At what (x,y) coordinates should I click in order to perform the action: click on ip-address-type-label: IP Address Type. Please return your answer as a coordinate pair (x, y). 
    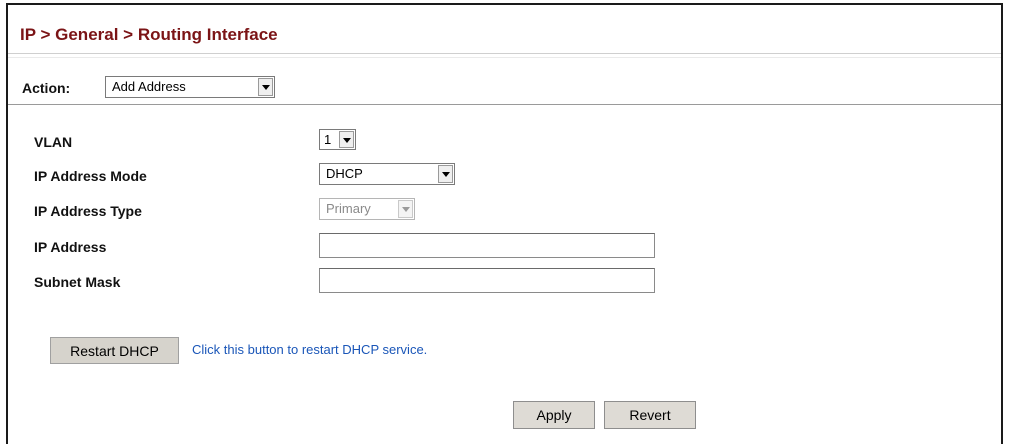
    Looking at the image, I should click on (88, 211).